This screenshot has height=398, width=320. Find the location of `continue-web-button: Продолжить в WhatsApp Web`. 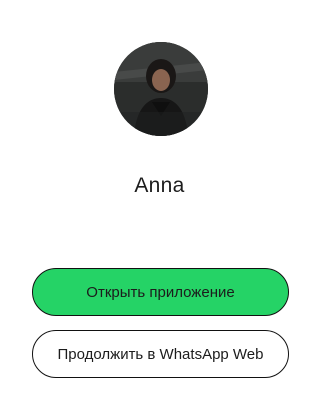

continue-web-button: Продолжить в WhatsApp Web is located at coordinates (160, 354).